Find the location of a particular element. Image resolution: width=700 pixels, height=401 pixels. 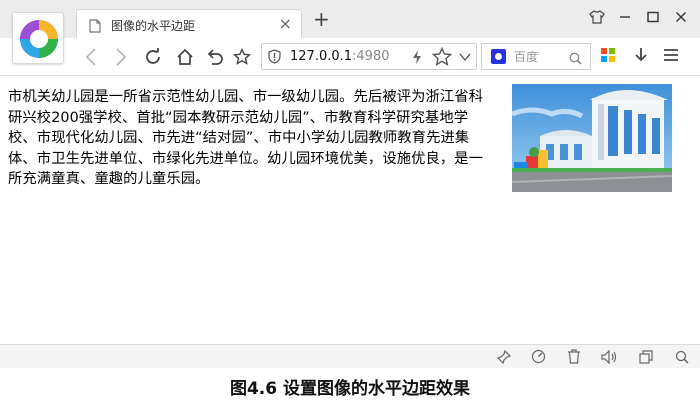

home-icon is located at coordinates (185, 57).